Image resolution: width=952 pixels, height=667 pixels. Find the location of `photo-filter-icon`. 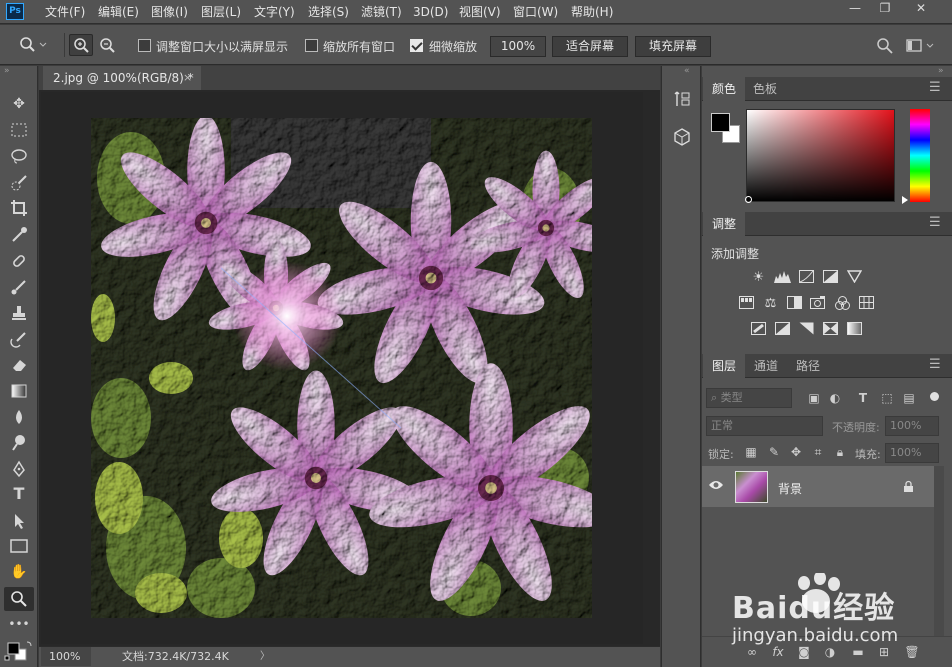

photo-filter-icon is located at coordinates (818, 303).